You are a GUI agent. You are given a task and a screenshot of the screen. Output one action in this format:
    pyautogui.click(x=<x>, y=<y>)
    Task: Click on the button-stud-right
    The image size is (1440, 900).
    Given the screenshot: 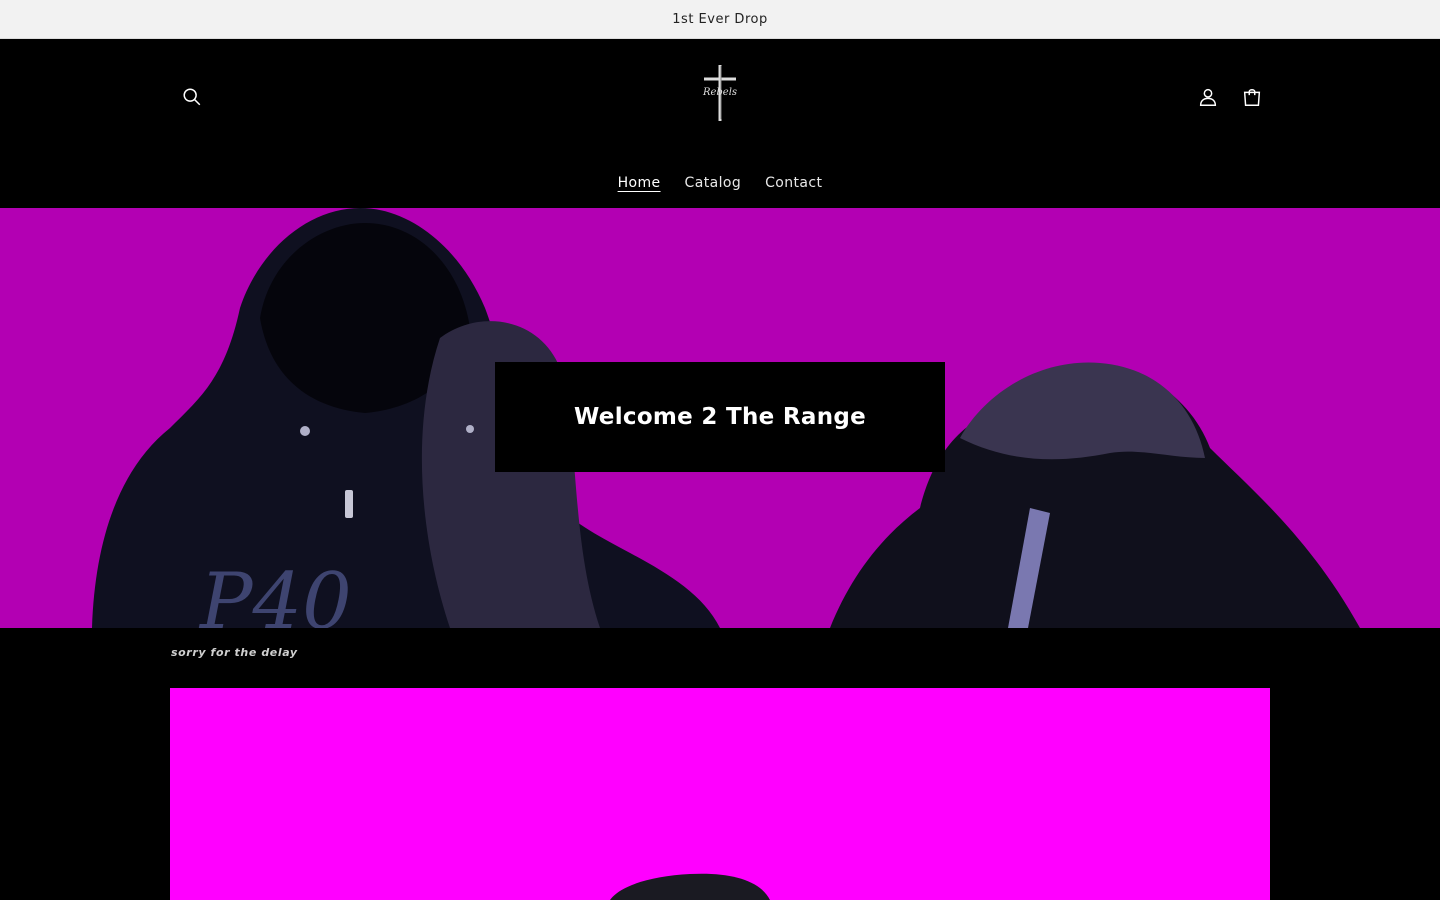 What is the action you would take?
    pyautogui.click(x=470, y=429)
    